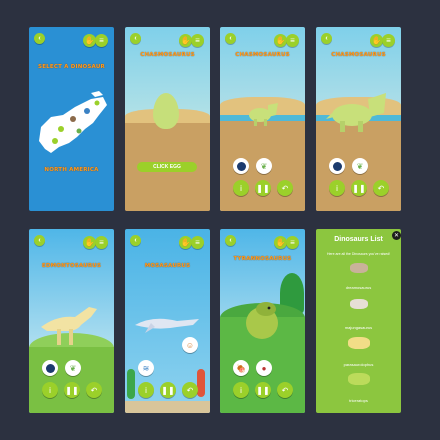 Image resolution: width=440 pixels, height=440 pixels. What do you see at coordinates (358, 400) in the screenshot?
I see `list-item-label: triceratops` at bounding box center [358, 400].